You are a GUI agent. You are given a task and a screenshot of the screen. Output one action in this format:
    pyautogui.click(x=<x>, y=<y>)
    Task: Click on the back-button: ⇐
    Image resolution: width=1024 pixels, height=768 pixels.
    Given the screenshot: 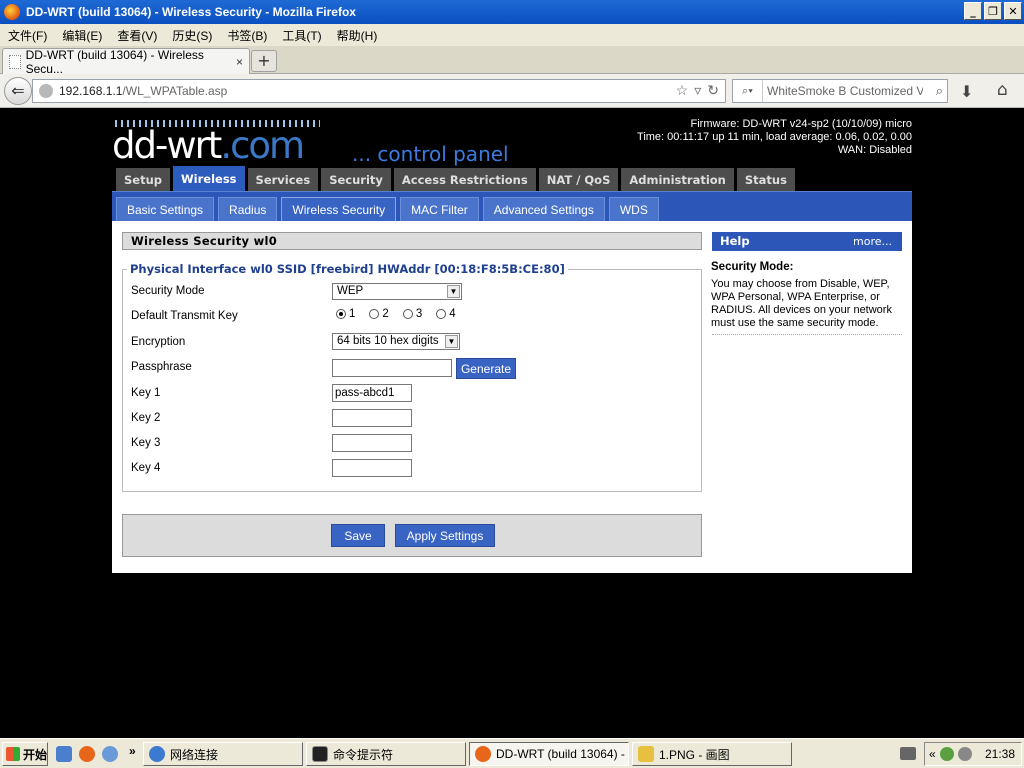 What is the action you would take?
    pyautogui.click(x=18, y=91)
    